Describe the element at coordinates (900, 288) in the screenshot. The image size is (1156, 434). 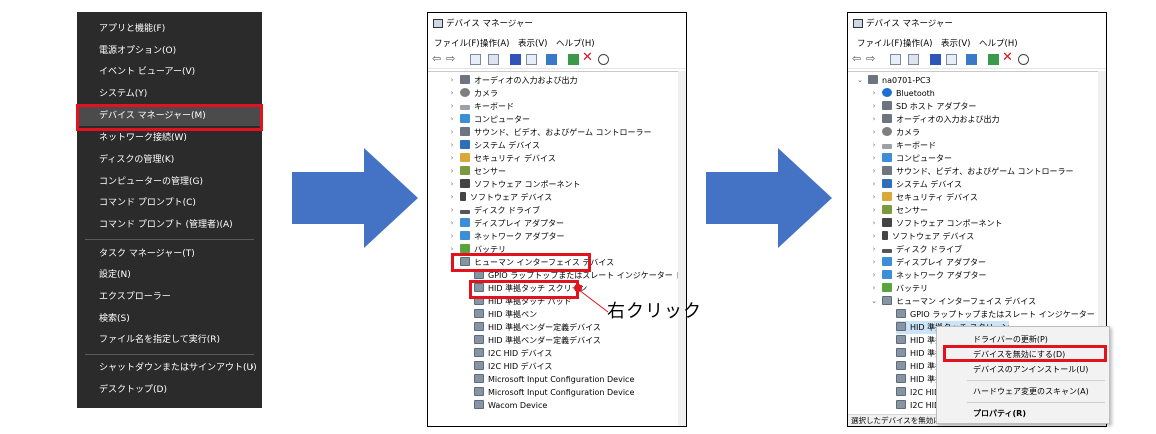
I see `tree-item: › バッテリ` at that location.